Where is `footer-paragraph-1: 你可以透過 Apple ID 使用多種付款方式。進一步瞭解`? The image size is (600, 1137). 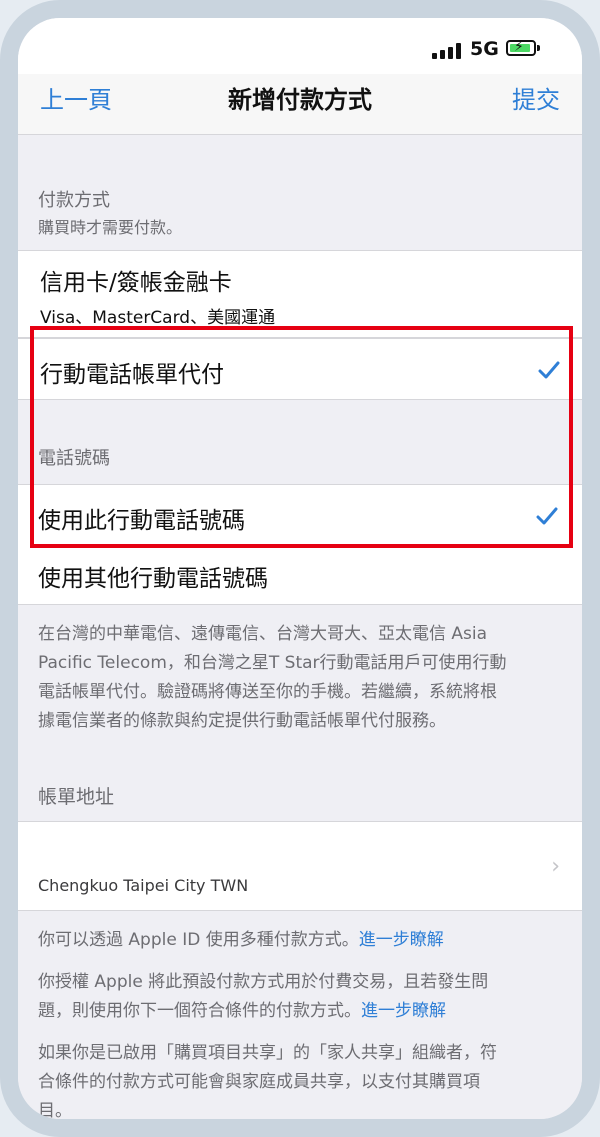 footer-paragraph-1: 你可以透過 Apple ID 使用多種付款方式。進一步瞭解 is located at coordinates (300, 940).